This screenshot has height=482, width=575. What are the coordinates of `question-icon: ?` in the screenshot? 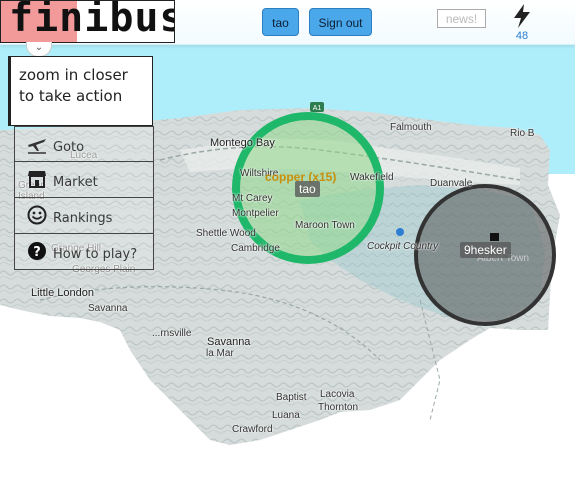 It's located at (37, 251).